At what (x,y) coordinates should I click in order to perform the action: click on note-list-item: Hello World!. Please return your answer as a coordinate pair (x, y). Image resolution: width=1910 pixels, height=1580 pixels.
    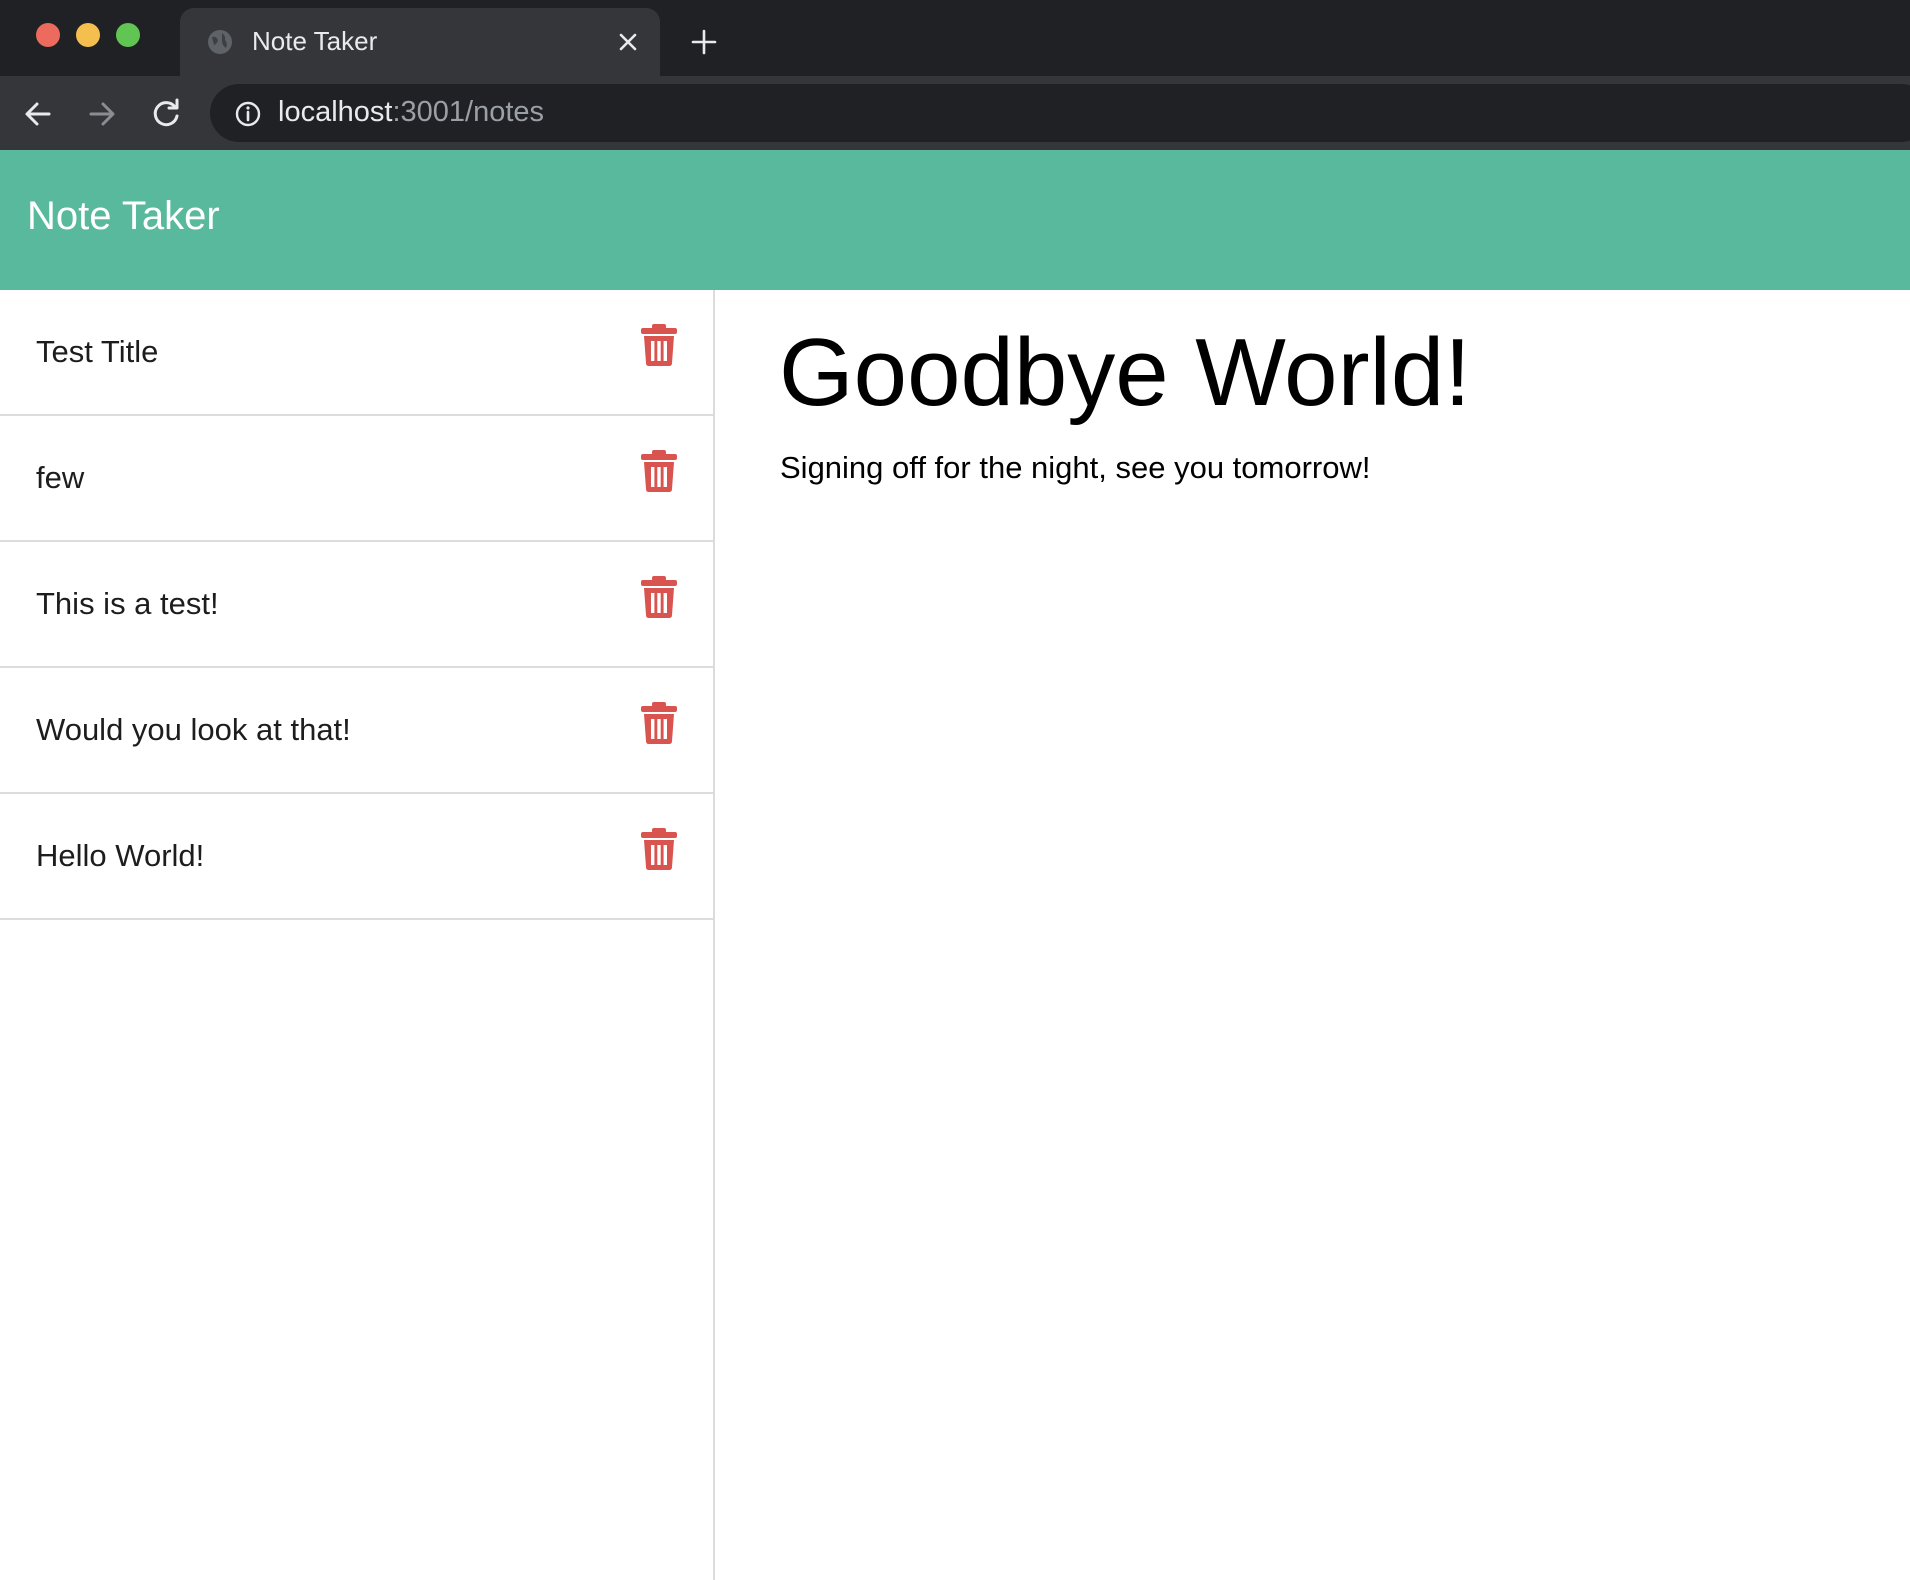
    Looking at the image, I should click on (356, 857).